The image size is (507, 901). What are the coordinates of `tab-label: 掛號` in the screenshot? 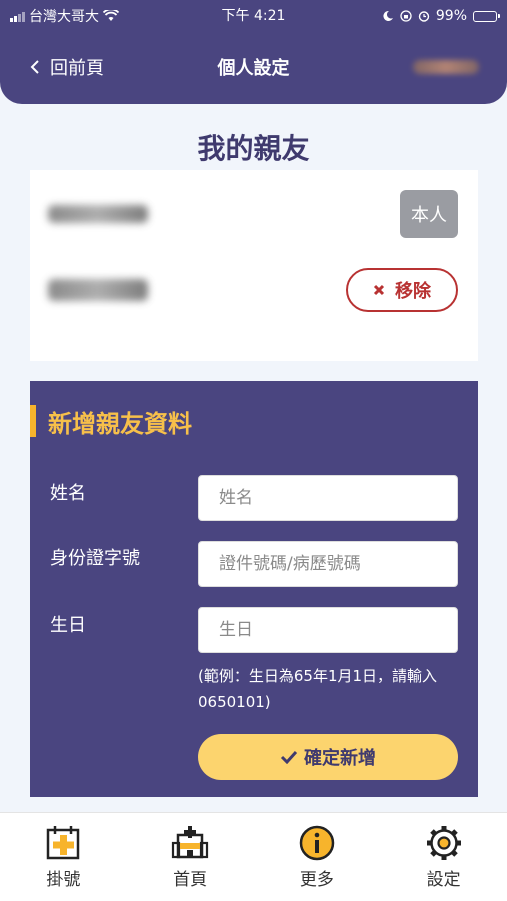 It's located at (63, 880).